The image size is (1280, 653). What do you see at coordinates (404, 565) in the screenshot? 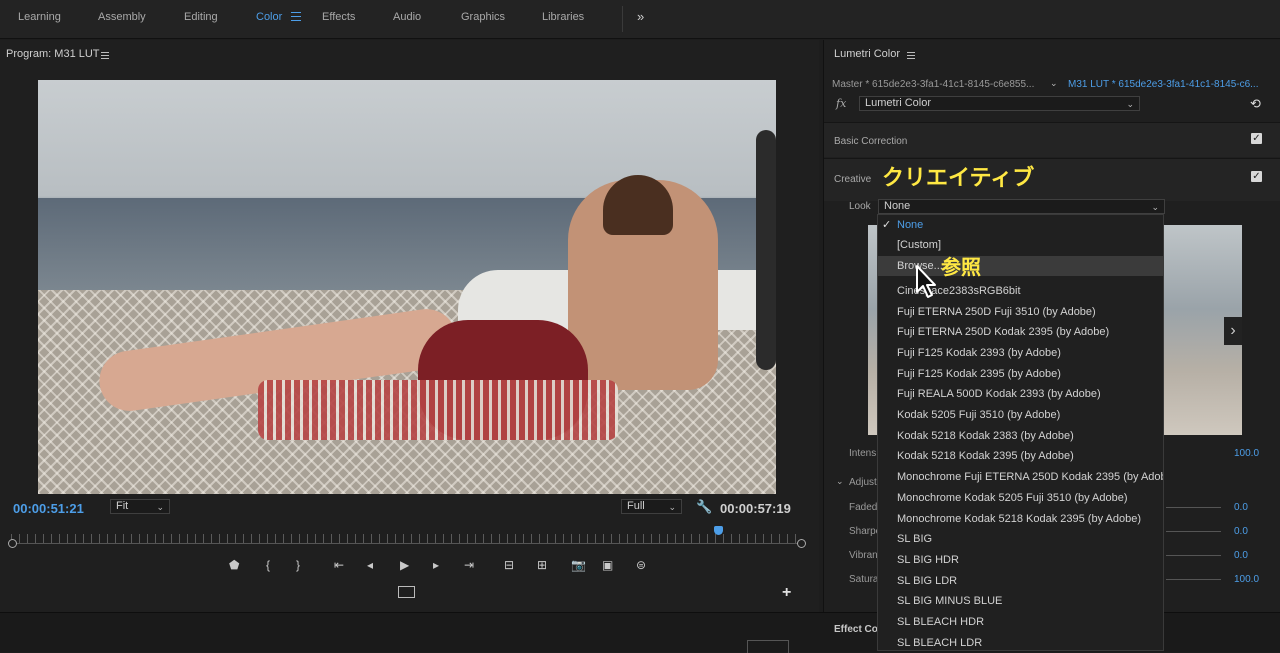
I see `play-icon: ▶` at bounding box center [404, 565].